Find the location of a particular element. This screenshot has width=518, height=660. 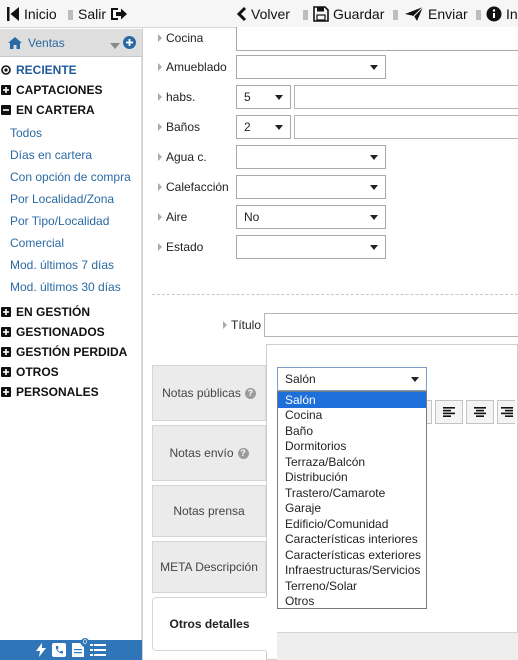

nav-sub-tipo-localidad: Por Tipo/Localidad is located at coordinates (59, 221).